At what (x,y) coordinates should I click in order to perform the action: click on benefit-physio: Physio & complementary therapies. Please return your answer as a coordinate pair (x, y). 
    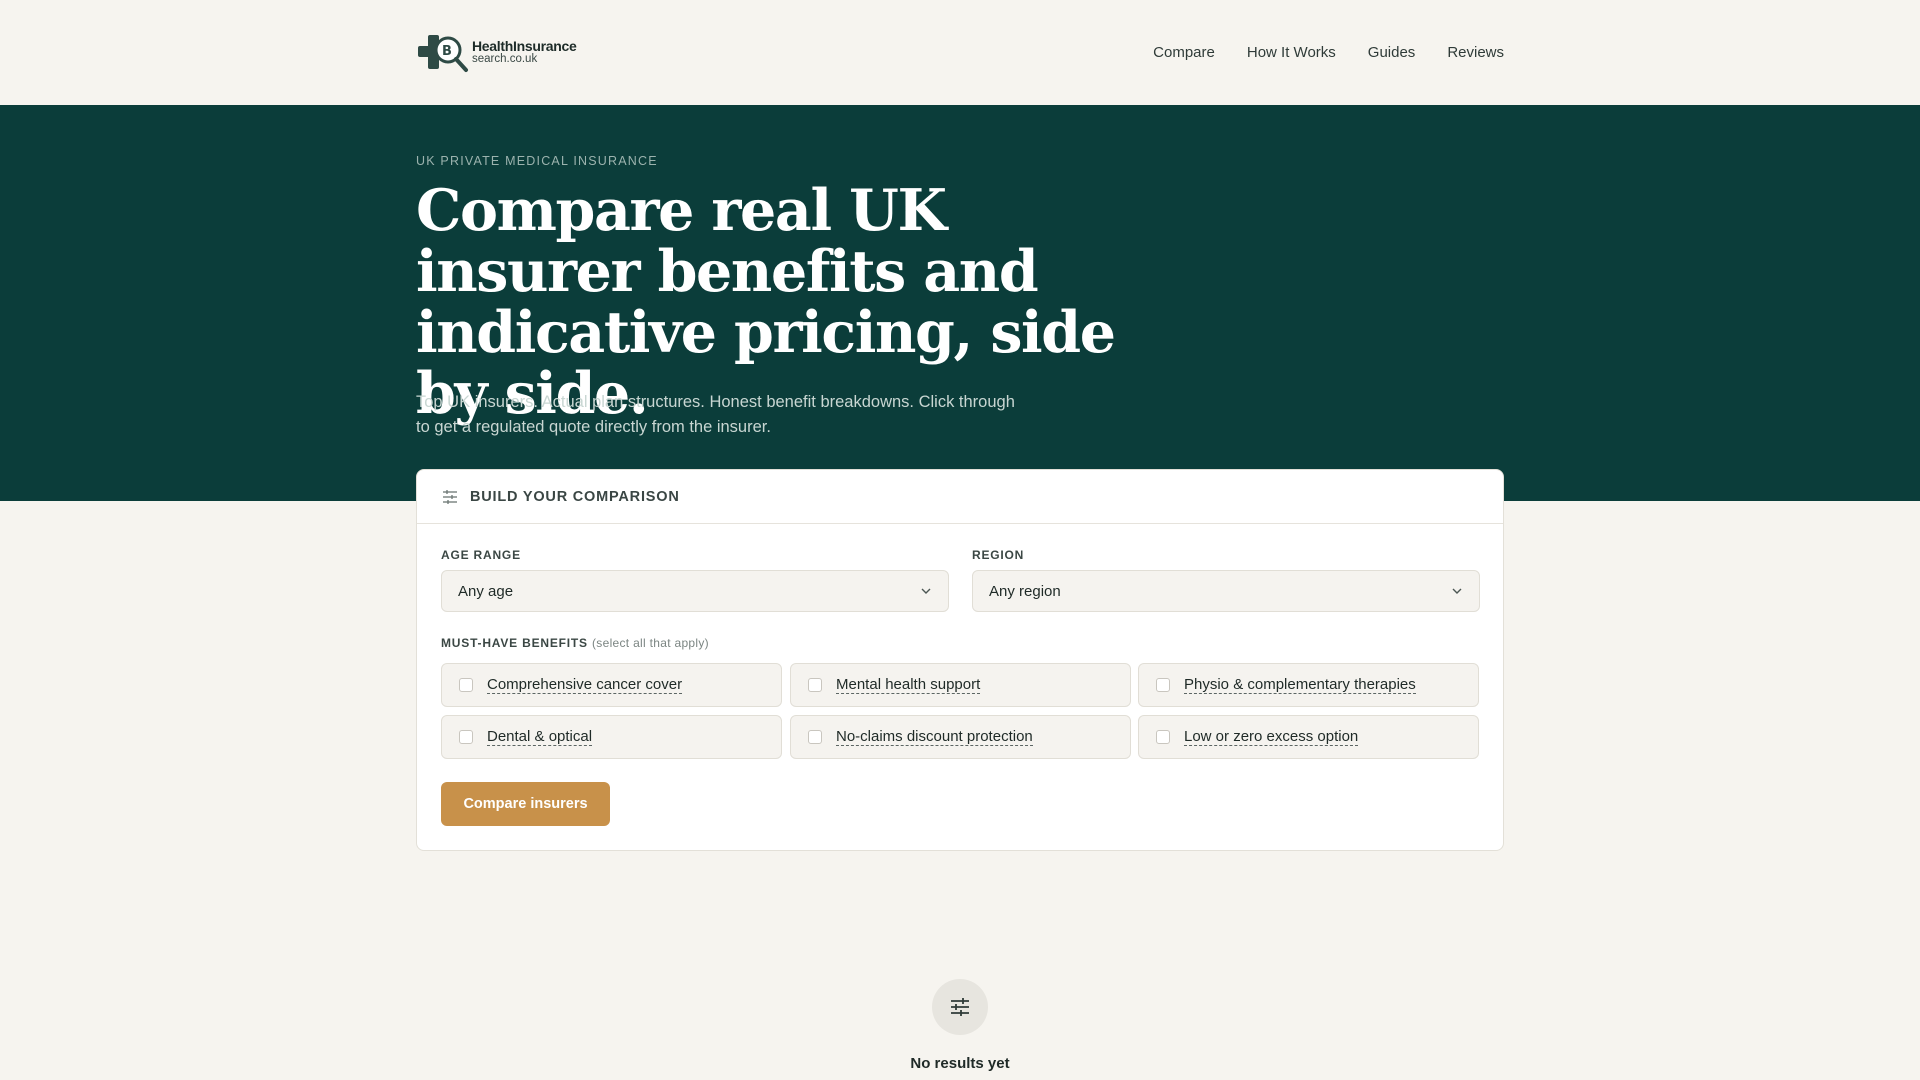
    Looking at the image, I should click on (1308, 685).